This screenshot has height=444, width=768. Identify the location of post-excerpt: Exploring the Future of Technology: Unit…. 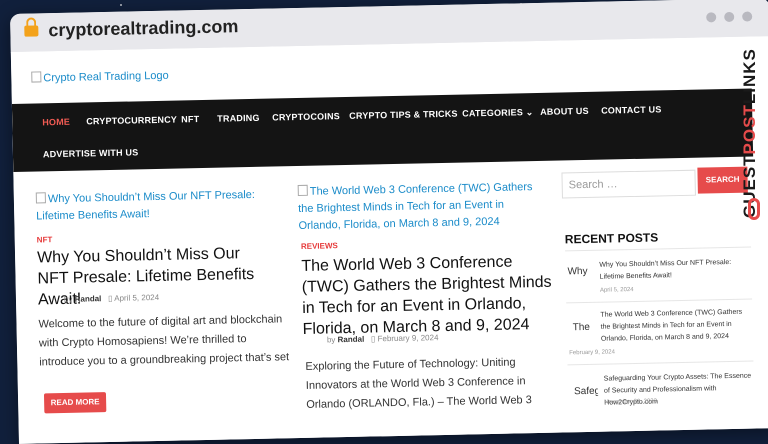
(418, 386).